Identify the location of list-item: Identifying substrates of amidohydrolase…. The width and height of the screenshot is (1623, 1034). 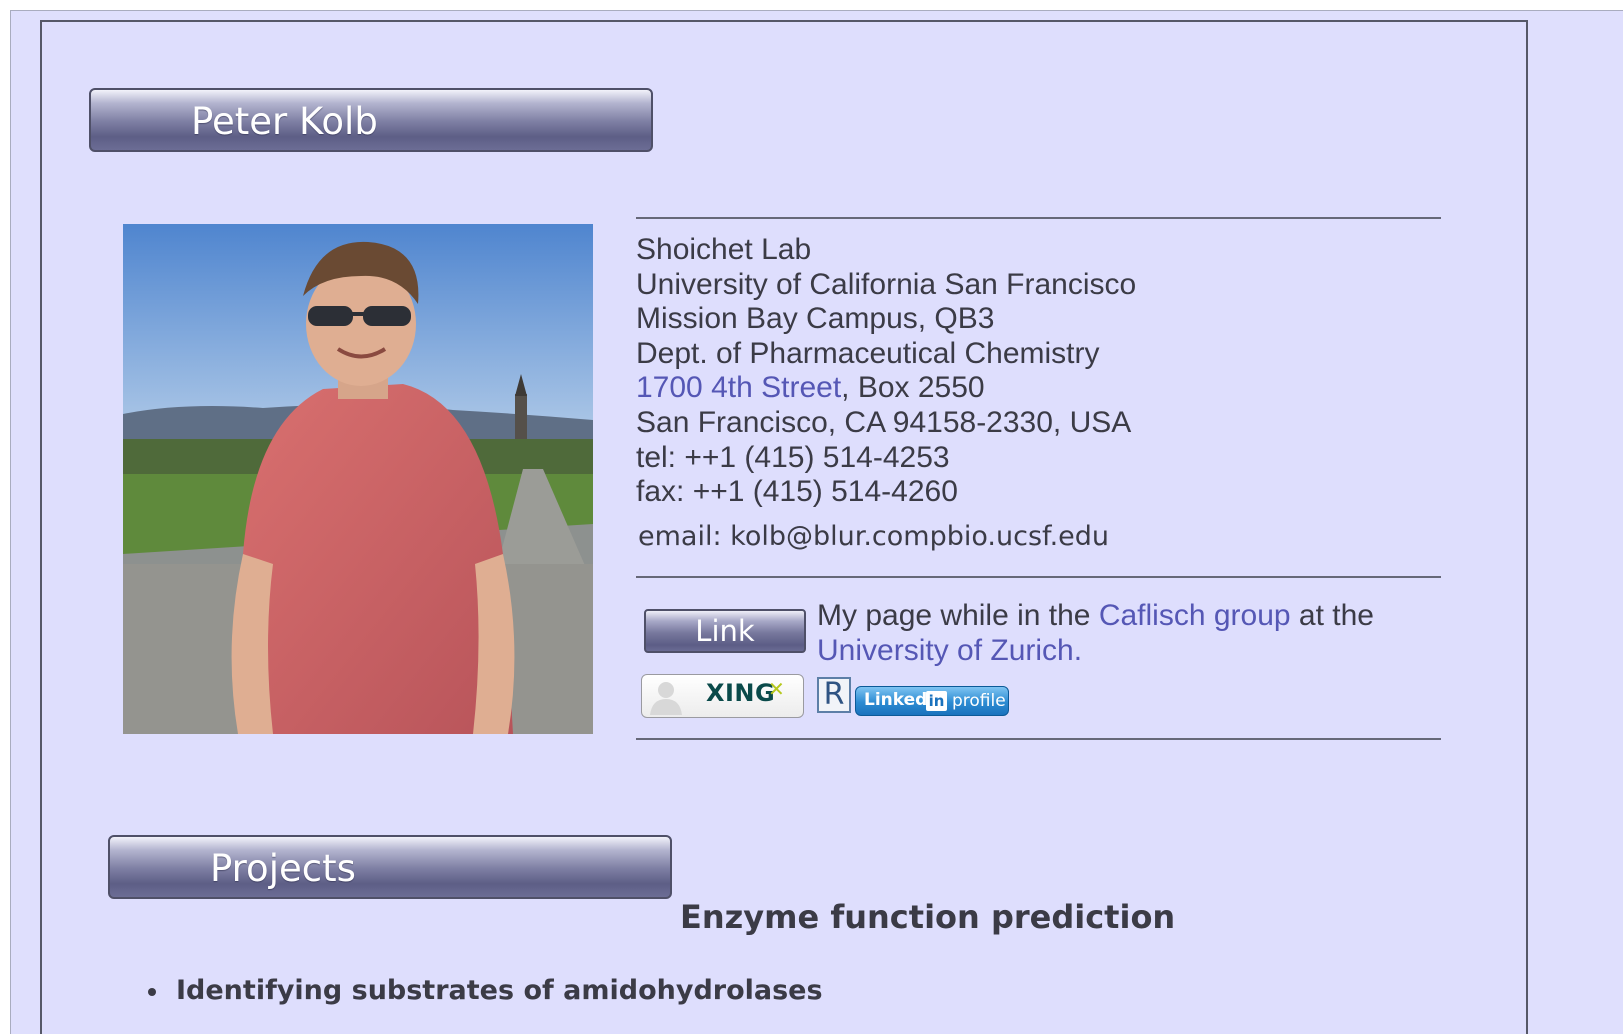
(485, 990).